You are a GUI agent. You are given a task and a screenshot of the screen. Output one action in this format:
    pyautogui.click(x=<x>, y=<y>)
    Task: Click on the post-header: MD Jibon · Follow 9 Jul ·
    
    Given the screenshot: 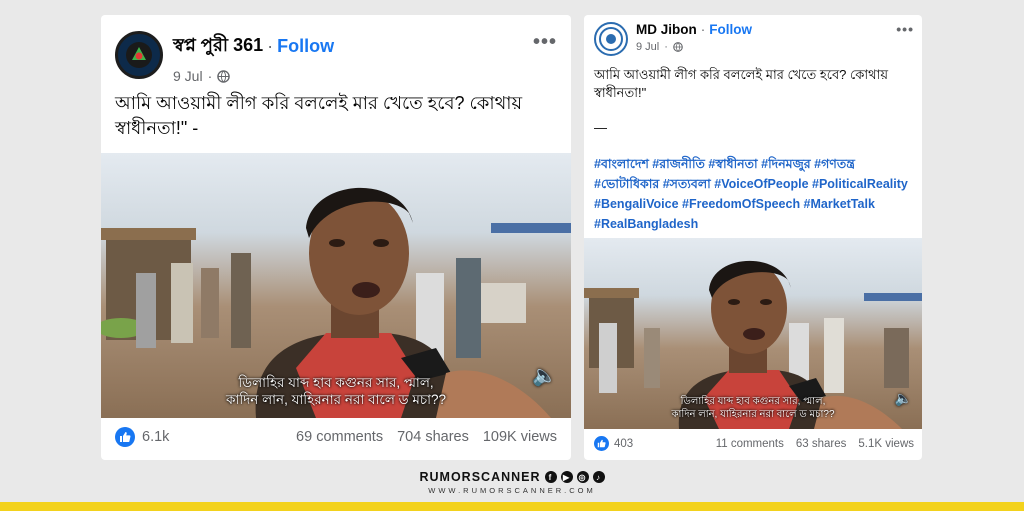 What is the action you would take?
    pyautogui.click(x=673, y=39)
    